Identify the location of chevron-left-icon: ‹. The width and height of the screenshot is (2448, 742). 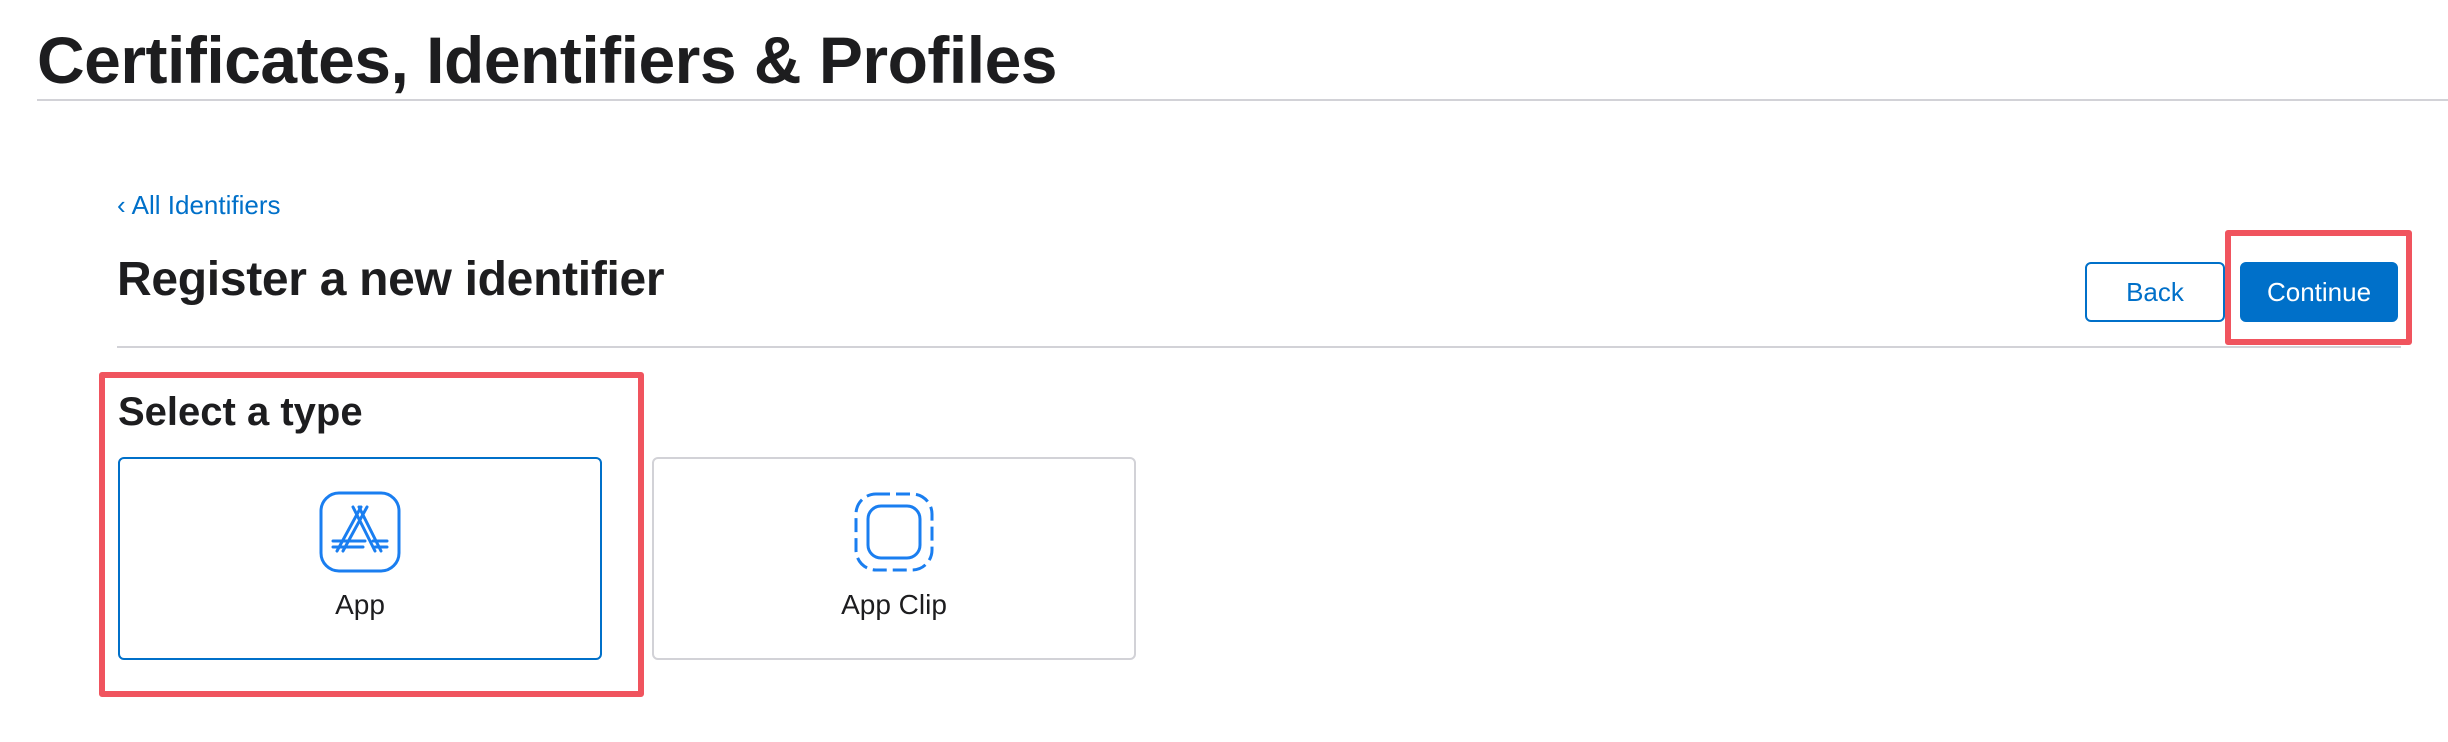
(121, 205).